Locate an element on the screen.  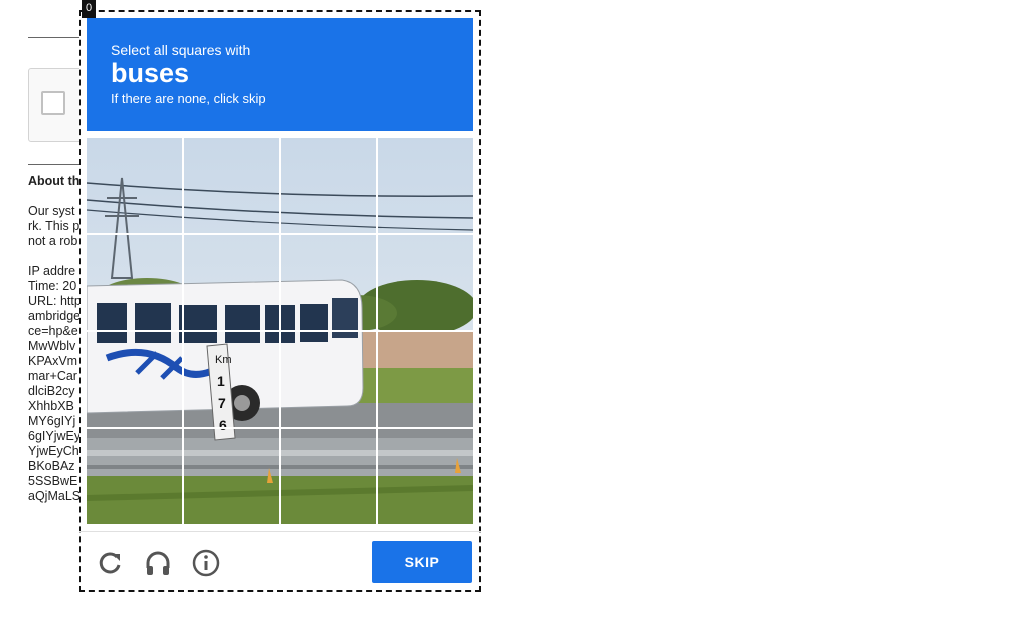
challenge-instruction: Select all squares with is located at coordinates (181, 50).